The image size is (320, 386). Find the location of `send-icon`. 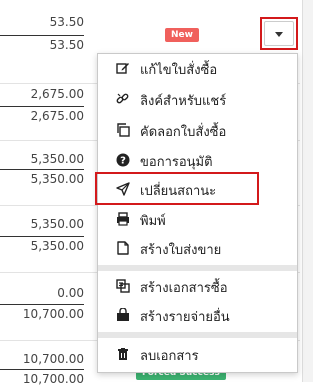

send-icon is located at coordinates (123, 189).